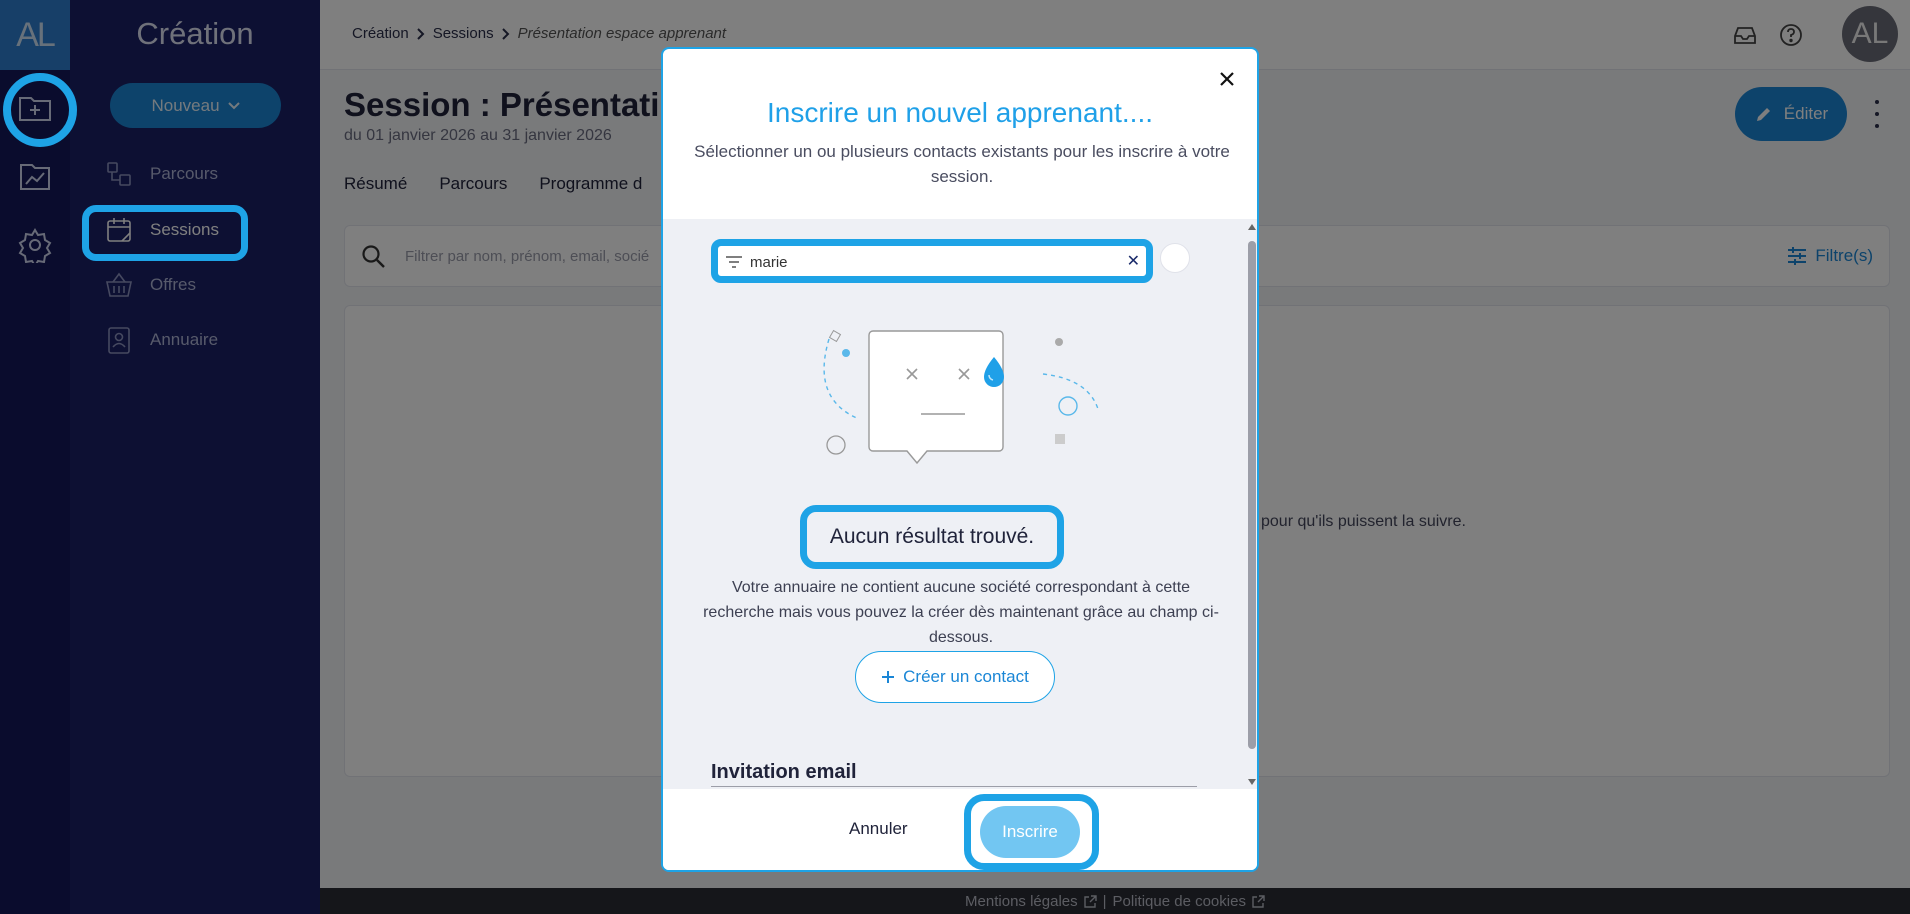 The height and width of the screenshot is (914, 1910). Describe the element at coordinates (165, 233) in the screenshot. I see `highlight-ring-sessions` at that location.